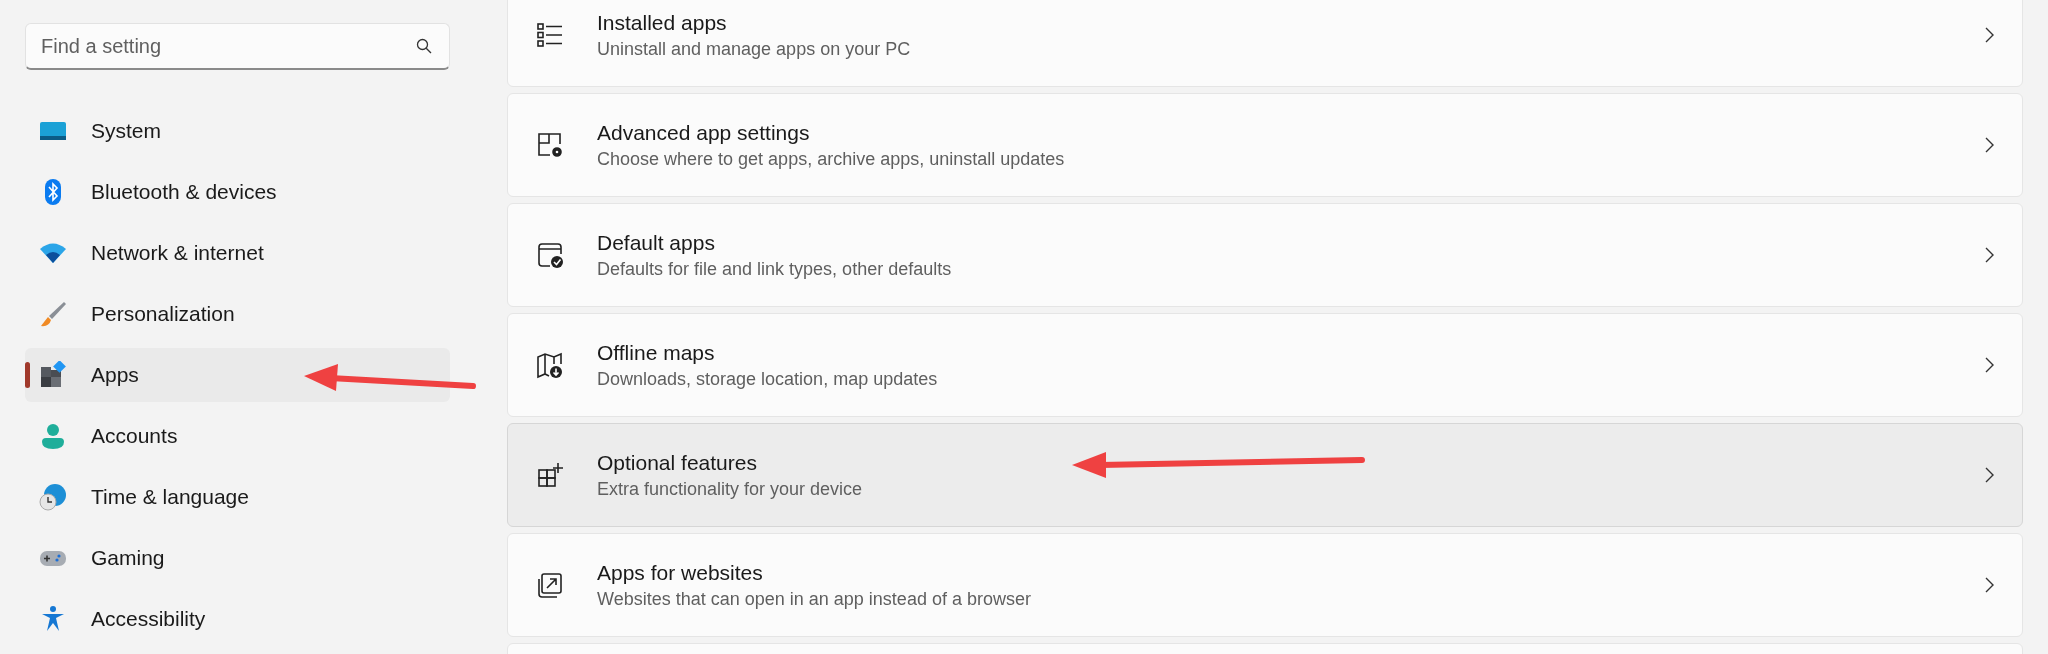  I want to click on settings-card: Advanced app settings Choose where to get apps, archive apps, uninstall updates, so click(1265, 145).